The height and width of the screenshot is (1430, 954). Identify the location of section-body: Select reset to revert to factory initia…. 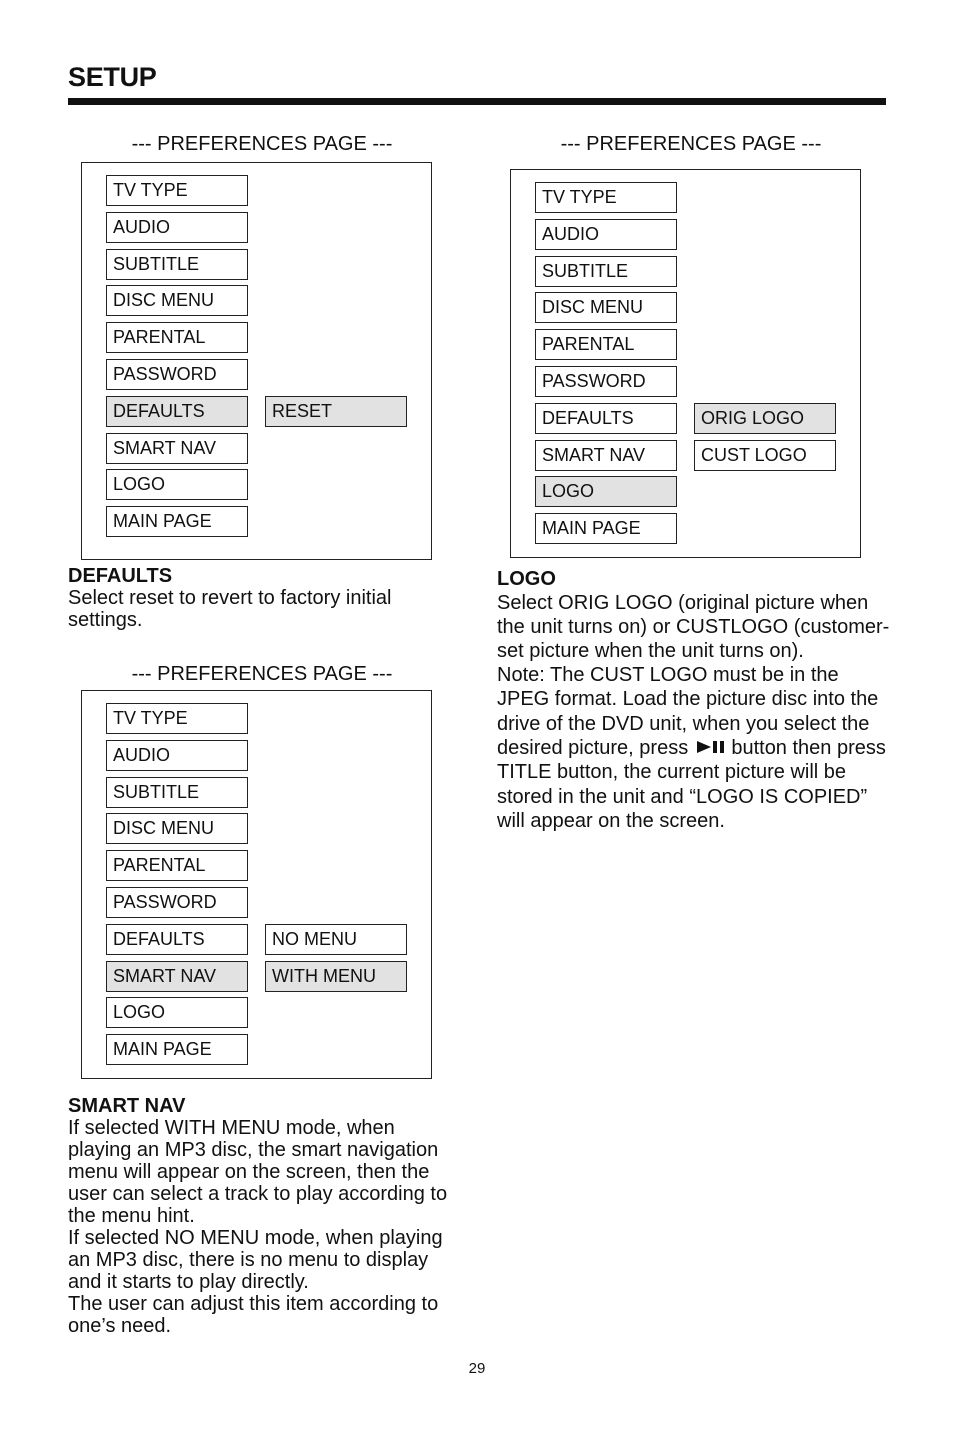
(230, 609).